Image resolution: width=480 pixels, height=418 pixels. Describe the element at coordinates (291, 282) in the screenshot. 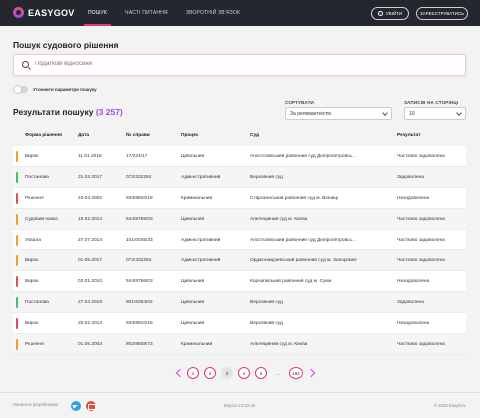

I see `cell-court: Корчагівський районний суд м. Суми` at that location.